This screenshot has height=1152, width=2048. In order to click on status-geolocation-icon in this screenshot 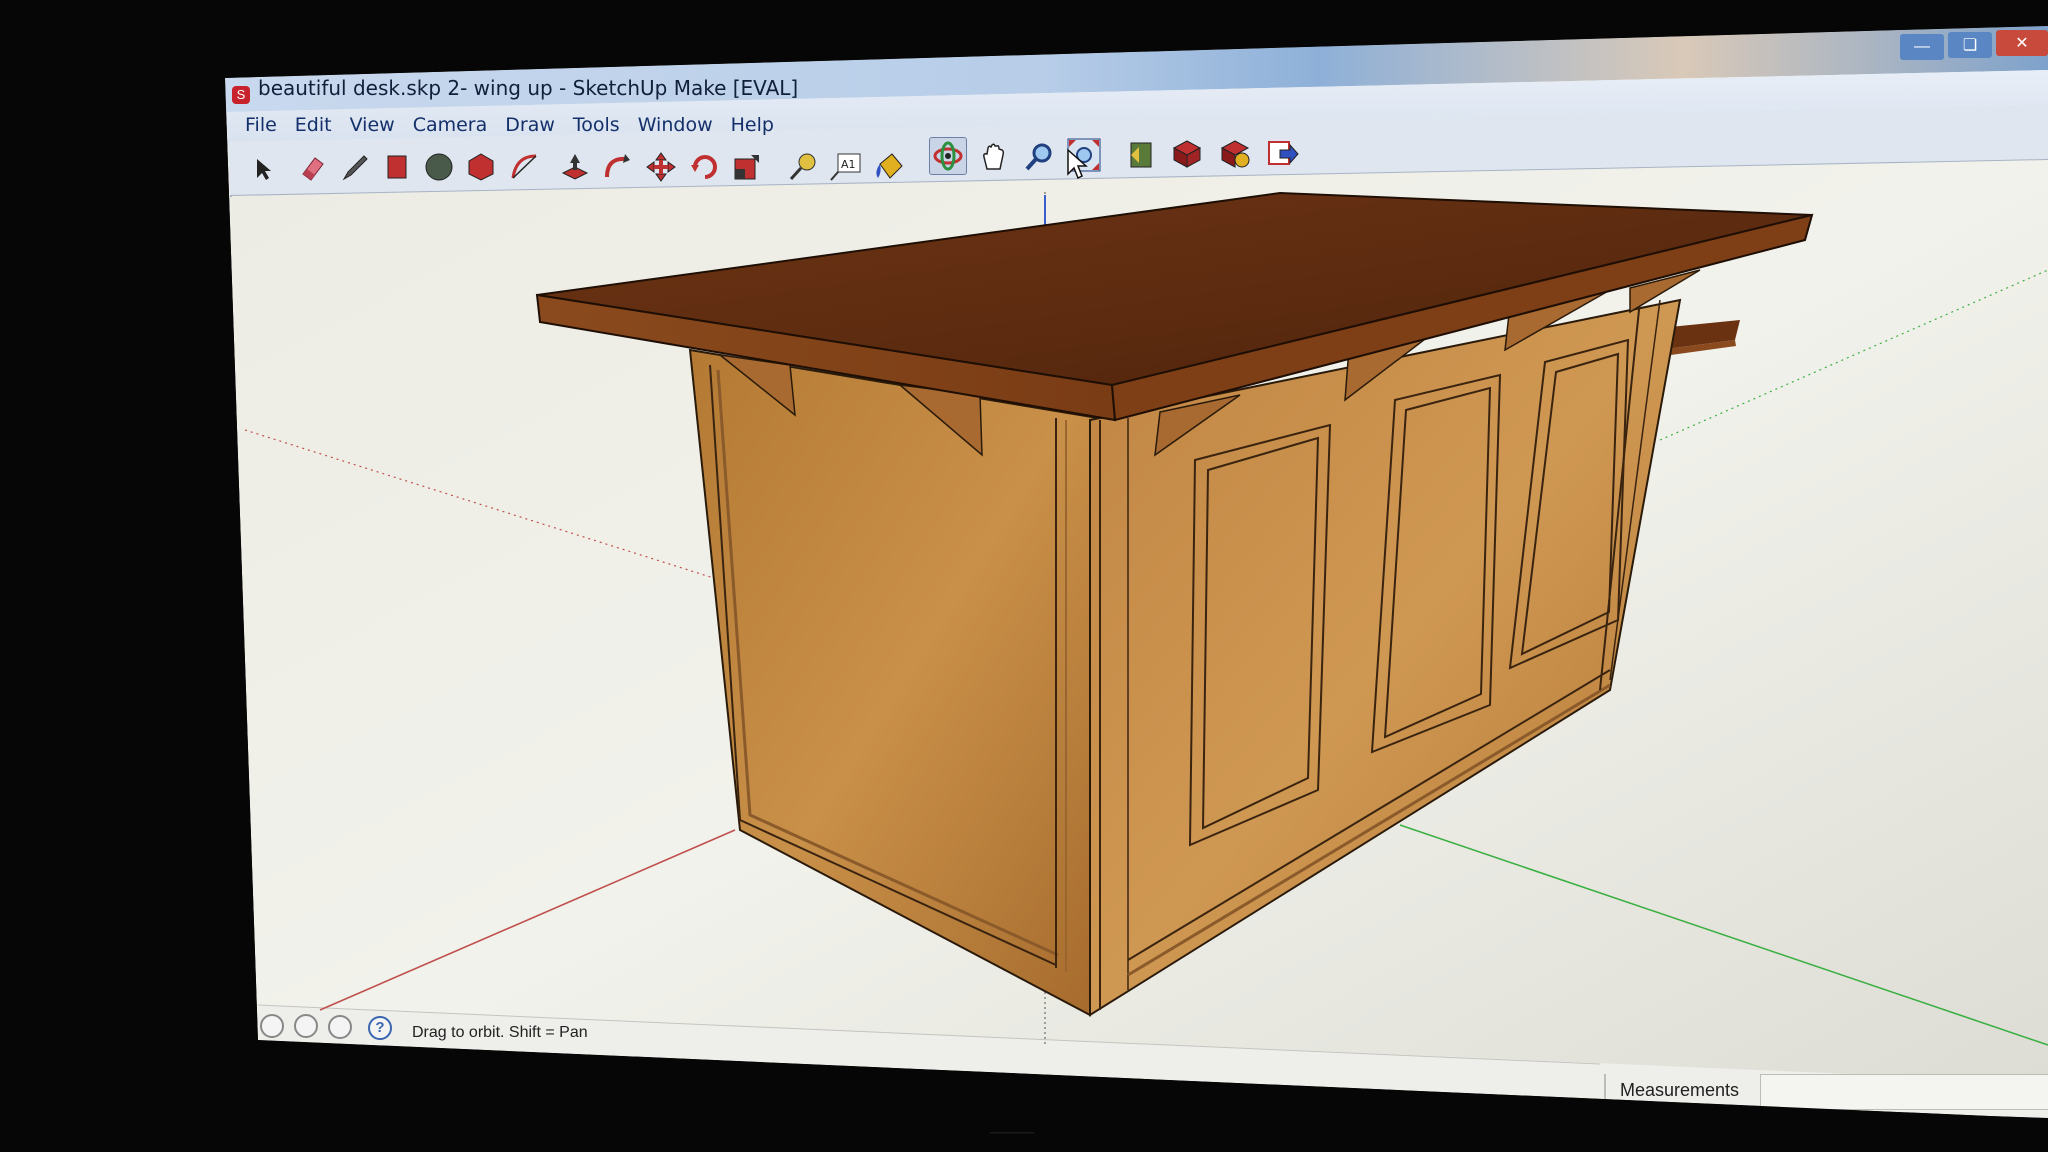, I will do `click(272, 1026)`.